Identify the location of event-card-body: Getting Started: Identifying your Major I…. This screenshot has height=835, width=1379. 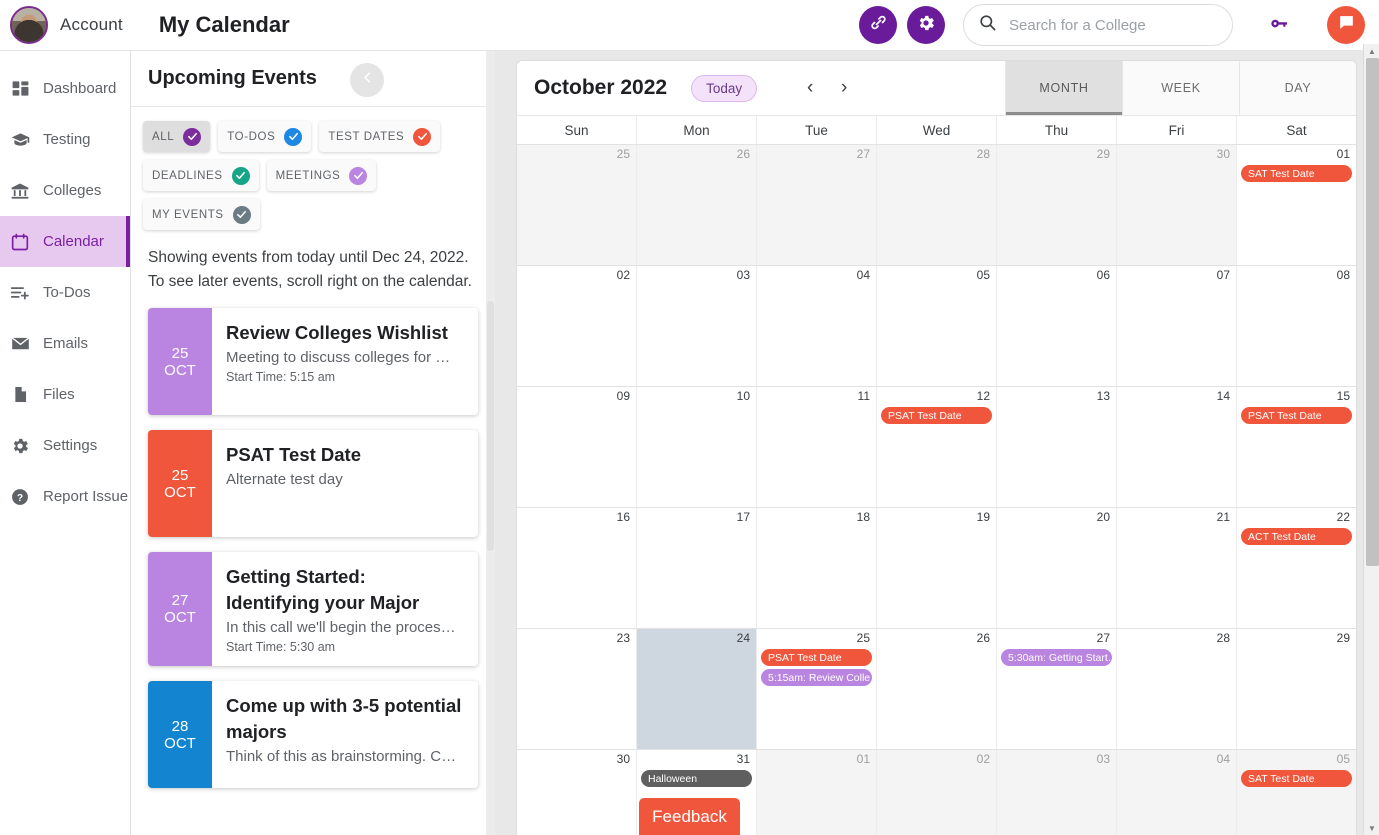
(345, 609).